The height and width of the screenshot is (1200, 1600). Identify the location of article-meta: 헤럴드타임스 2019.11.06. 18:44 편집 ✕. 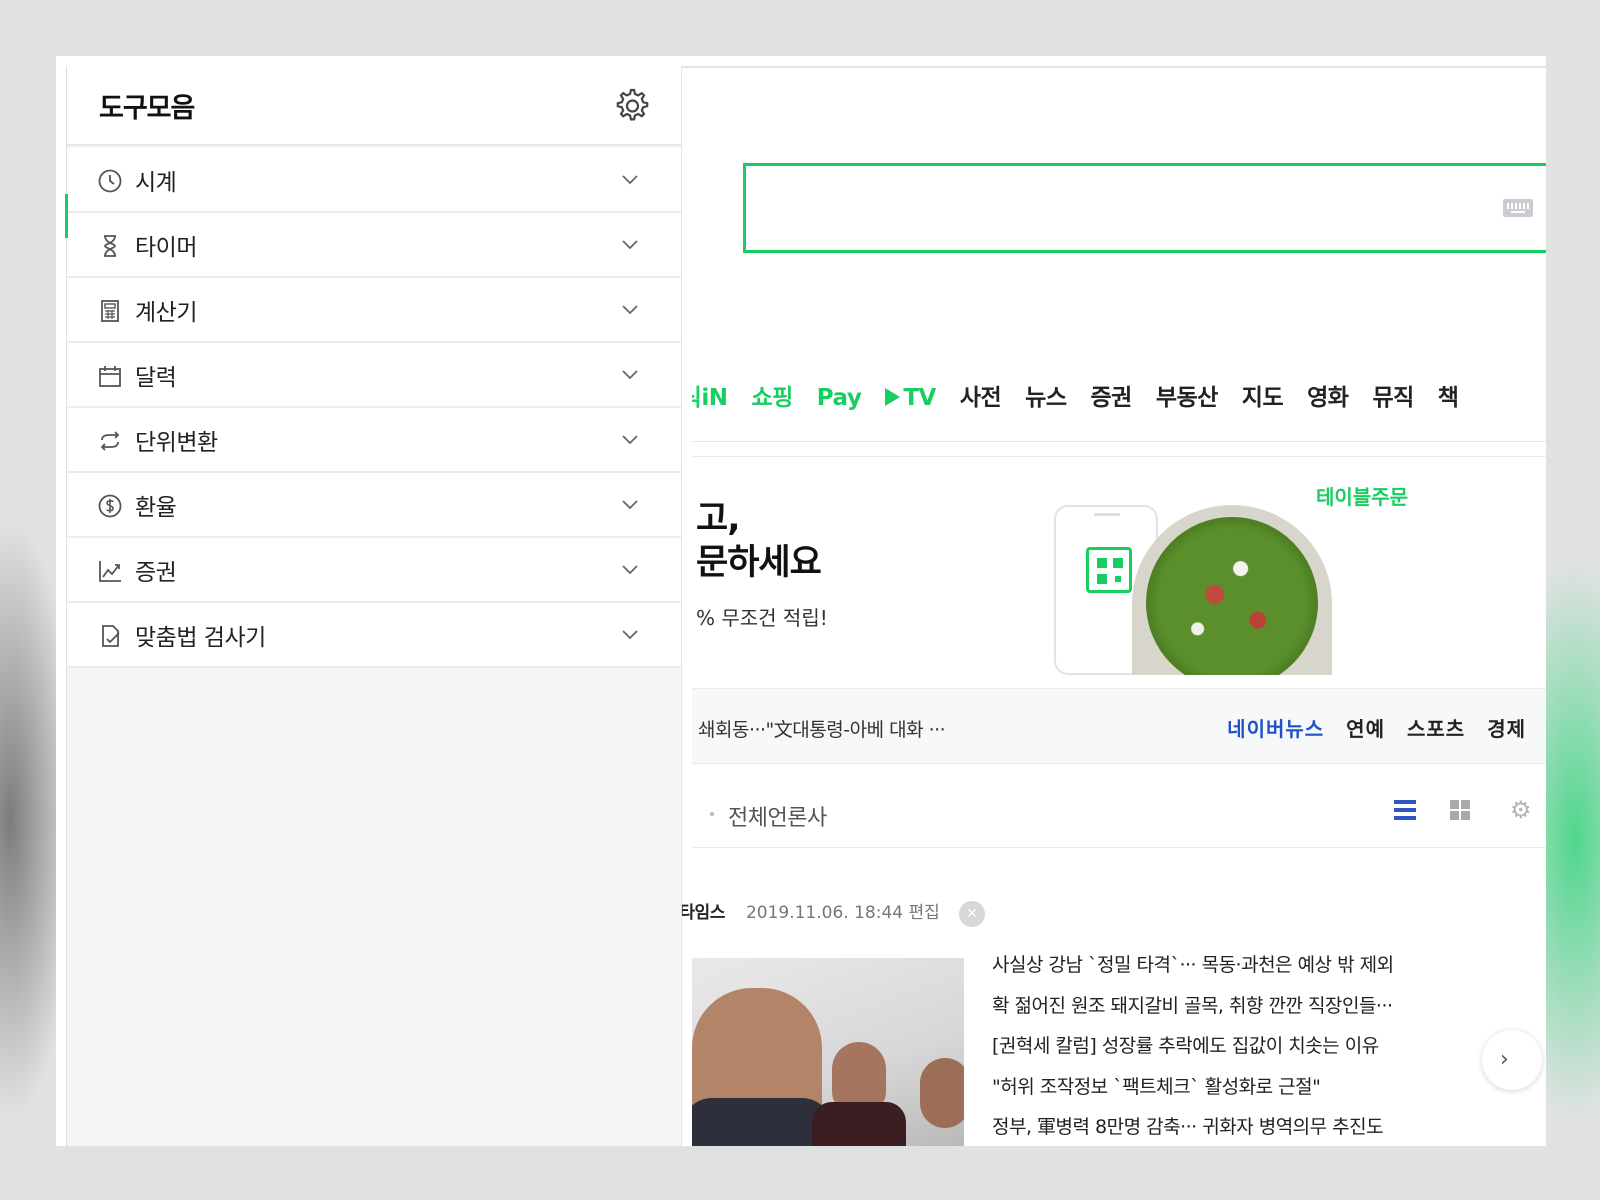
(809, 912).